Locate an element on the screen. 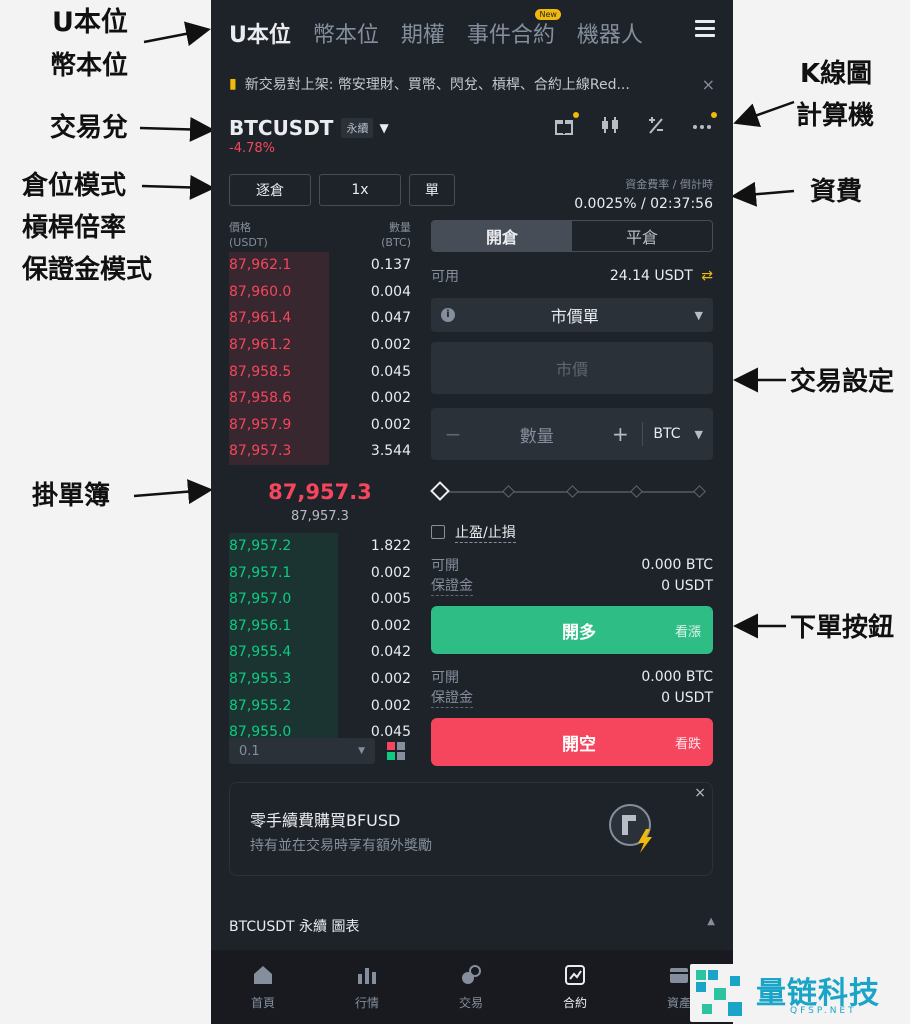 Image resolution: width=910 pixels, height=1024 pixels. gift-icon is located at coordinates (565, 126).